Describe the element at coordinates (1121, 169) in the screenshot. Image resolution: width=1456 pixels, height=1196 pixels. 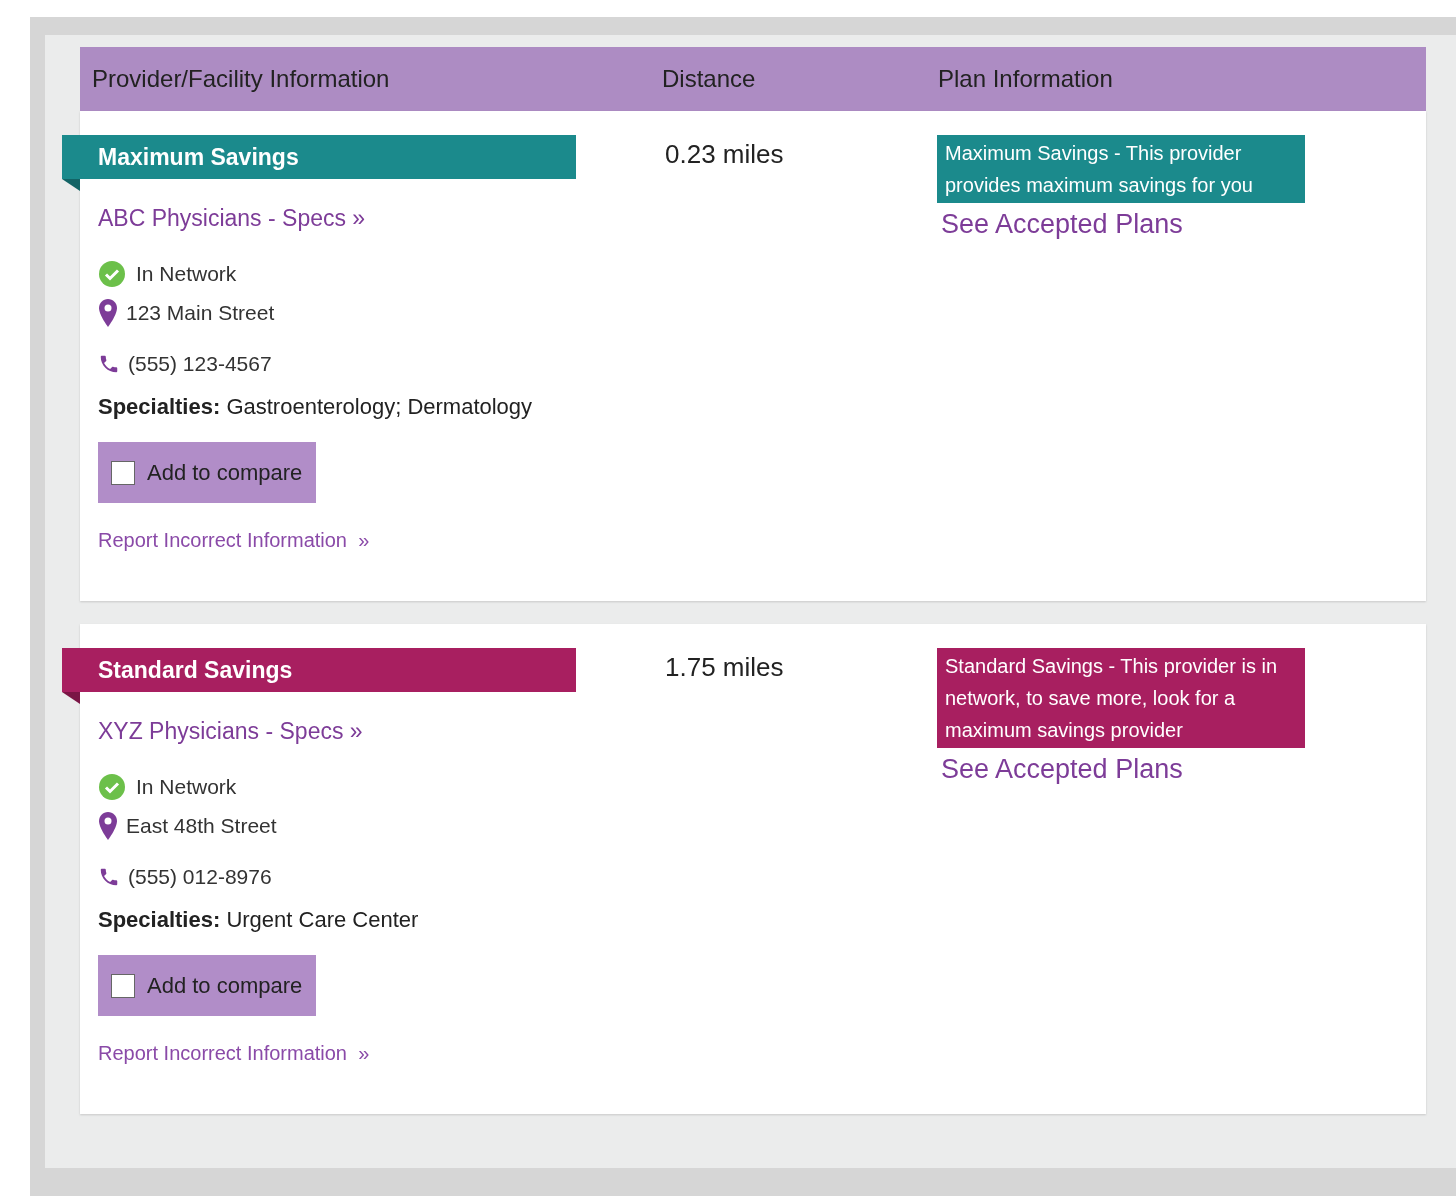
I see `plan-note: Maximum Savings - This provider provides maximum savings for you` at that location.